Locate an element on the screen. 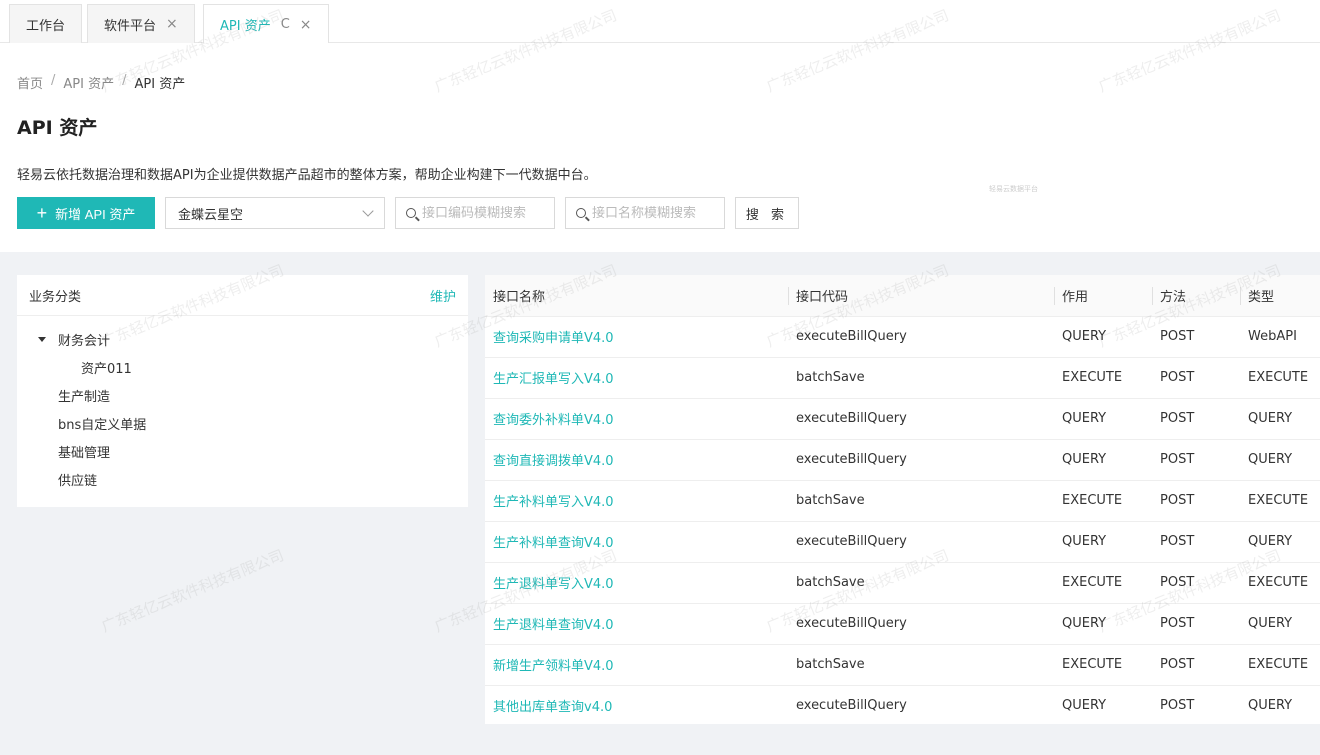  code-search-field is located at coordinates (475, 213).